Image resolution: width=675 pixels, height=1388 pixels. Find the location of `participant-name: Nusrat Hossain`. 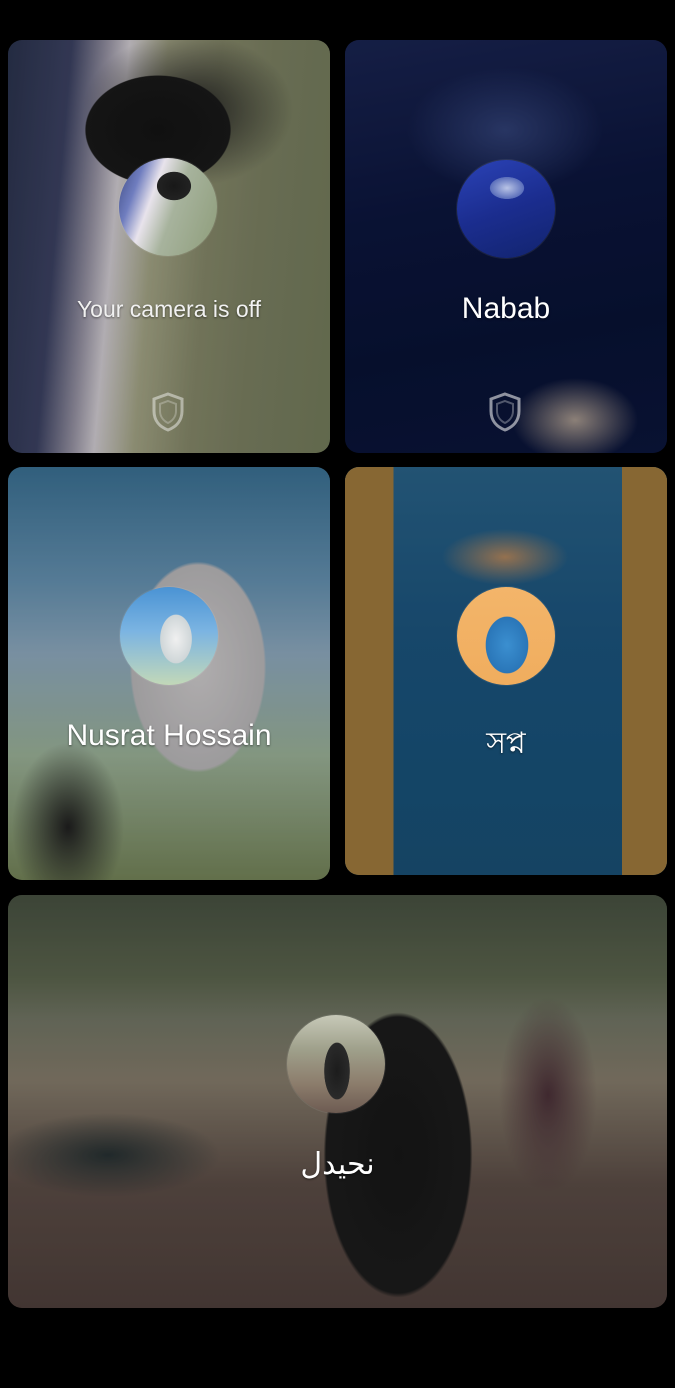

participant-name: Nusrat Hossain is located at coordinates (169, 735).